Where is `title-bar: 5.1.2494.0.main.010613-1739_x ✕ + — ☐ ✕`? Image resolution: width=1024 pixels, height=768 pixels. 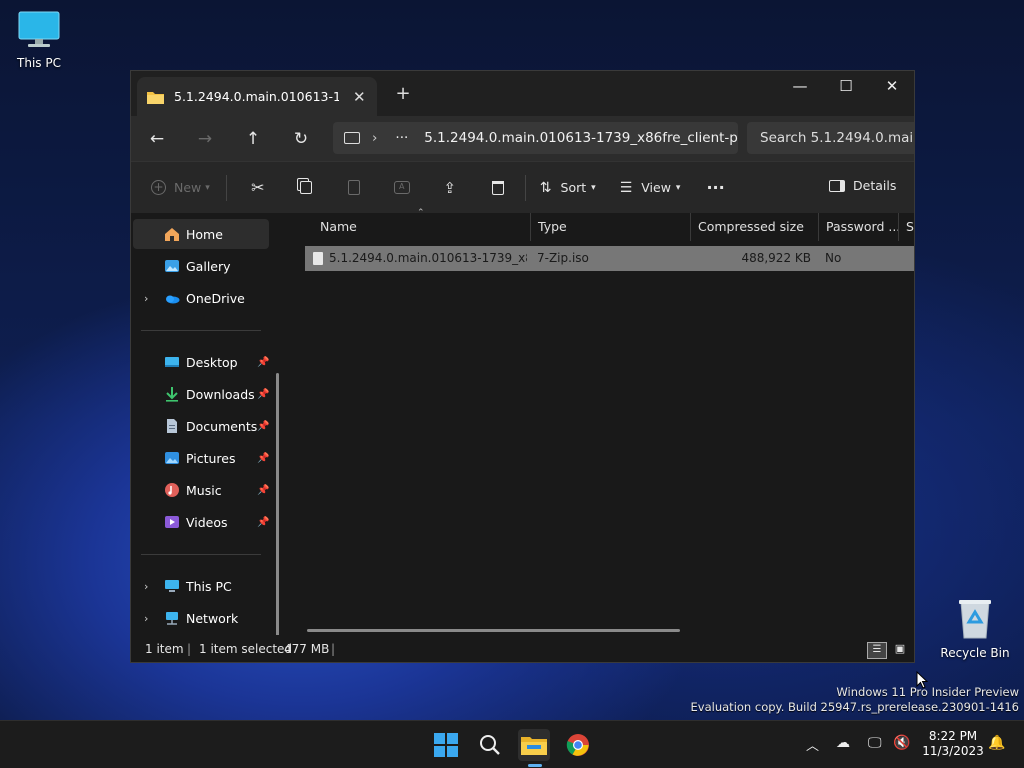
title-bar: 5.1.2494.0.main.010613-1739_x ✕ + — ☐ ✕ is located at coordinates (522, 93).